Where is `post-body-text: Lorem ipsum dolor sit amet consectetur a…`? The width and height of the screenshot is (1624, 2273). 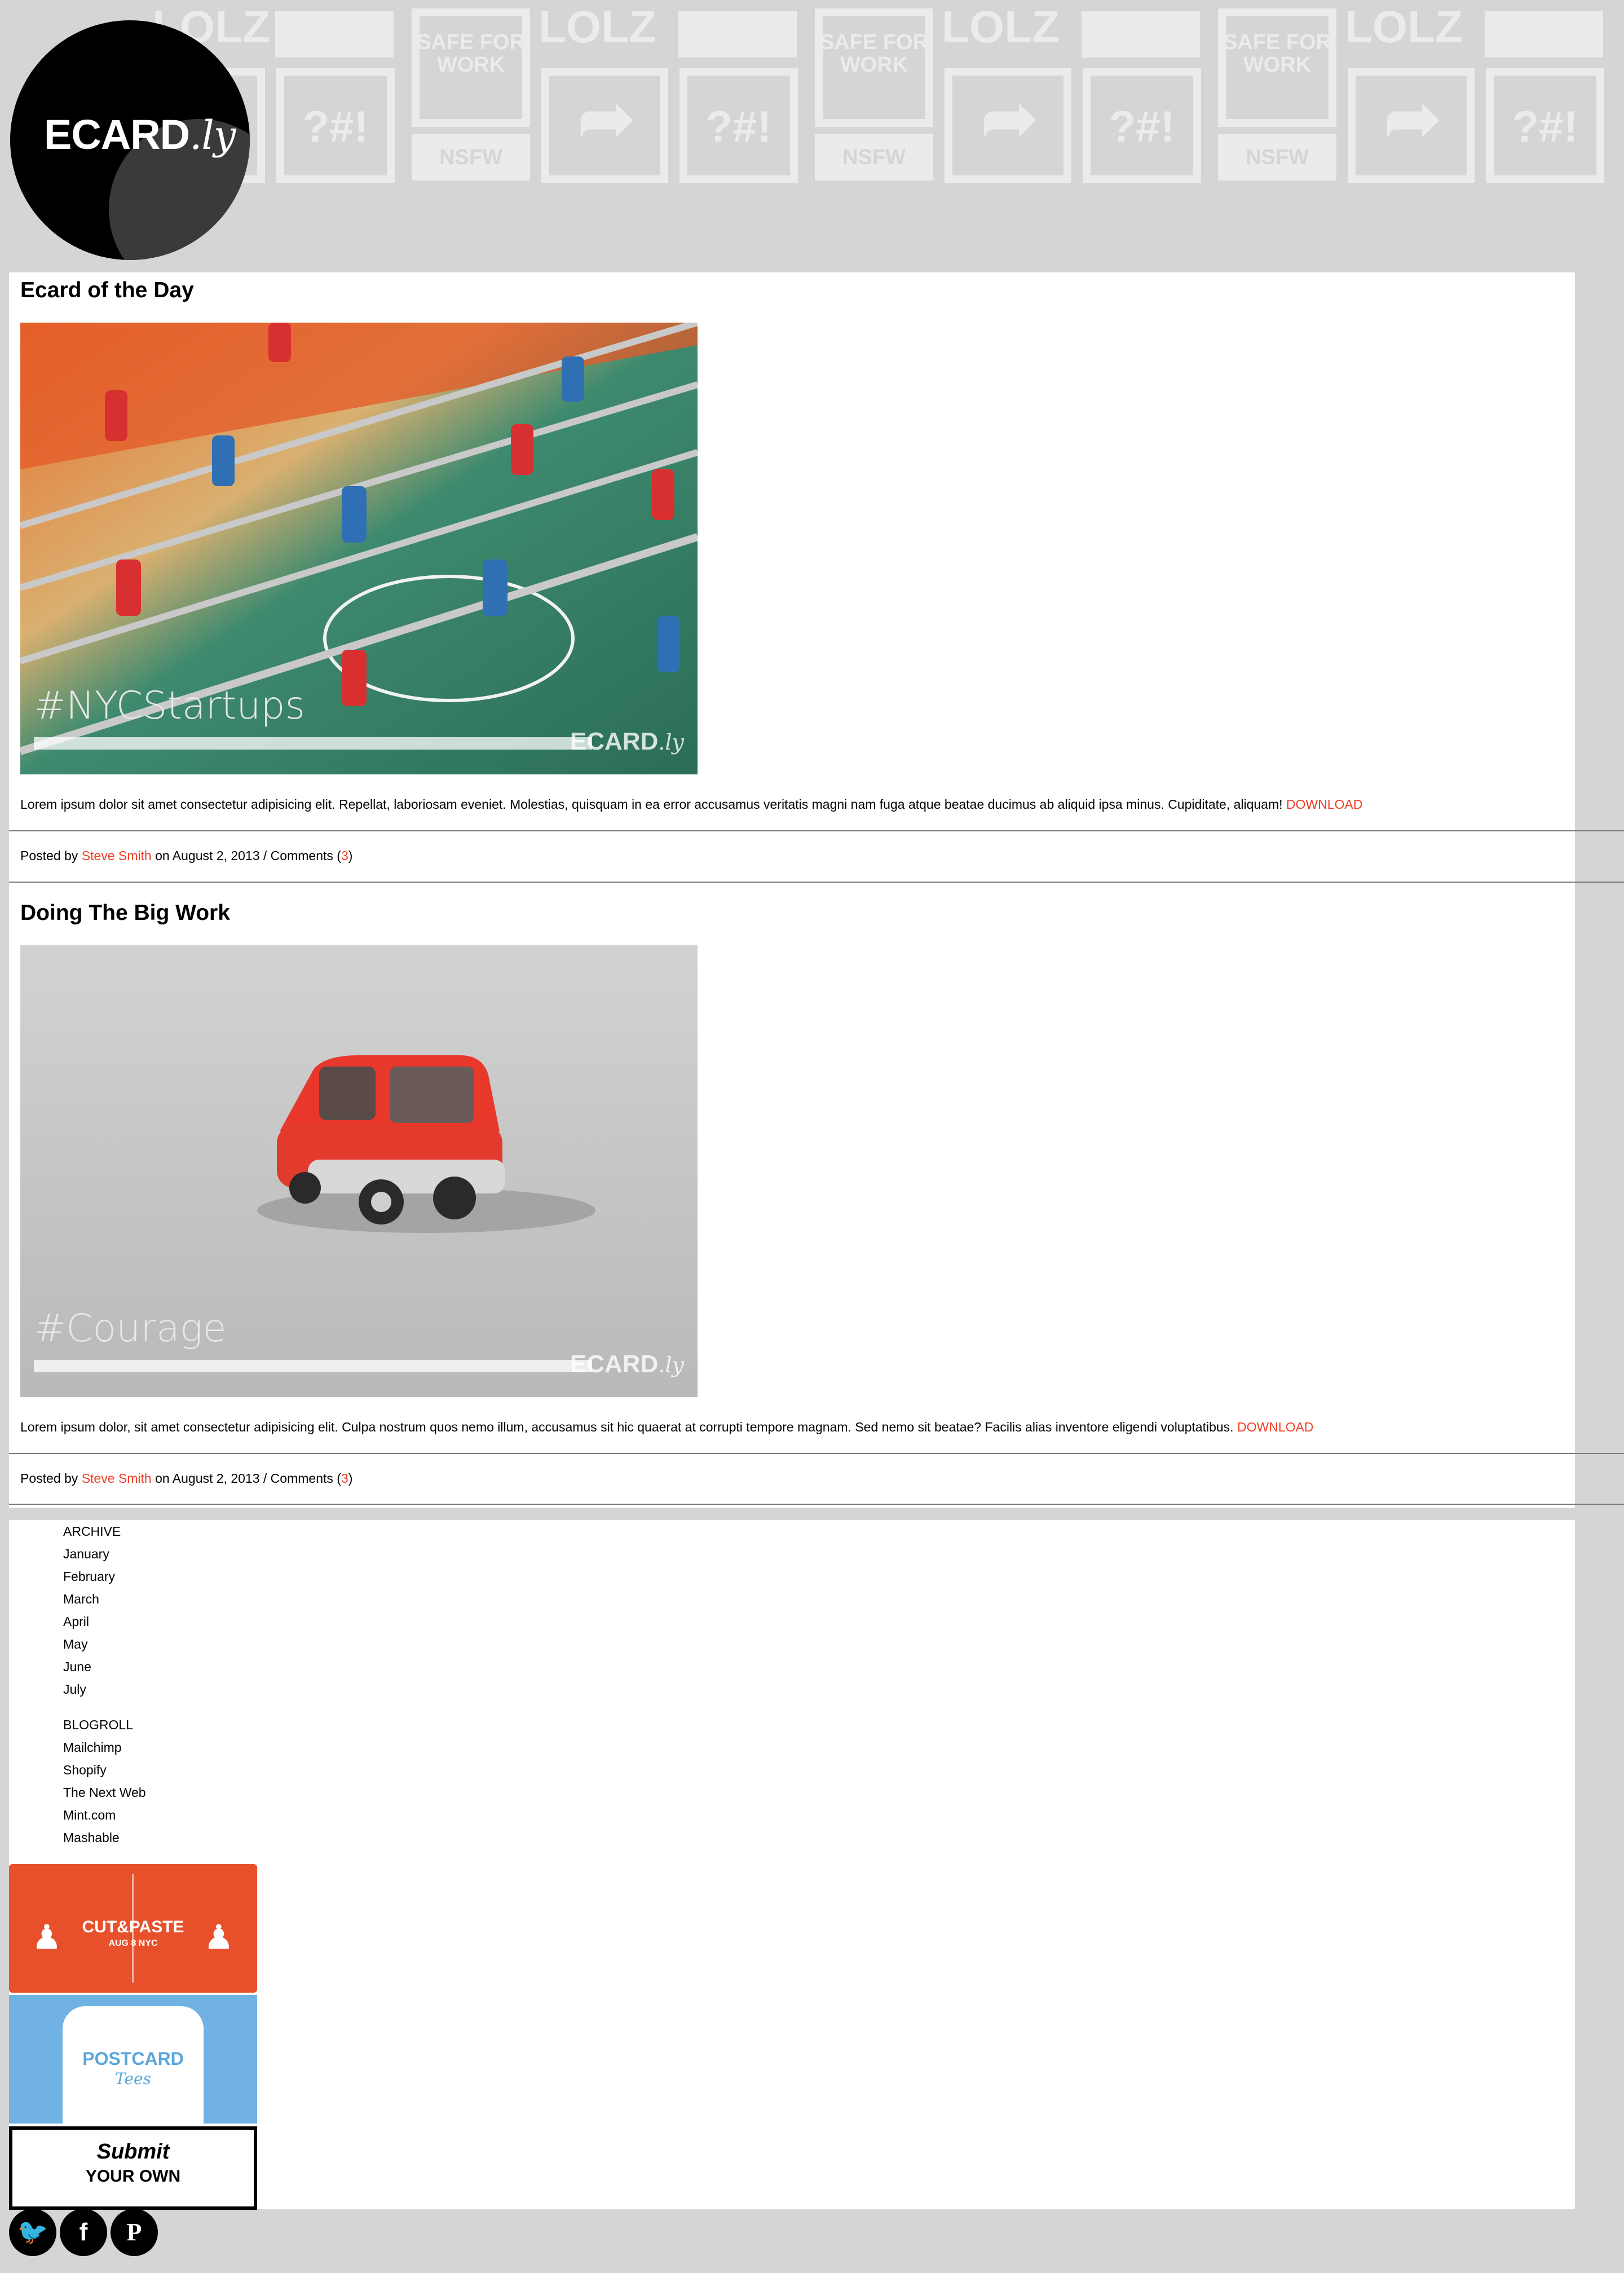 post-body-text: Lorem ipsum dolor sit amet consectetur a… is located at coordinates (651, 804).